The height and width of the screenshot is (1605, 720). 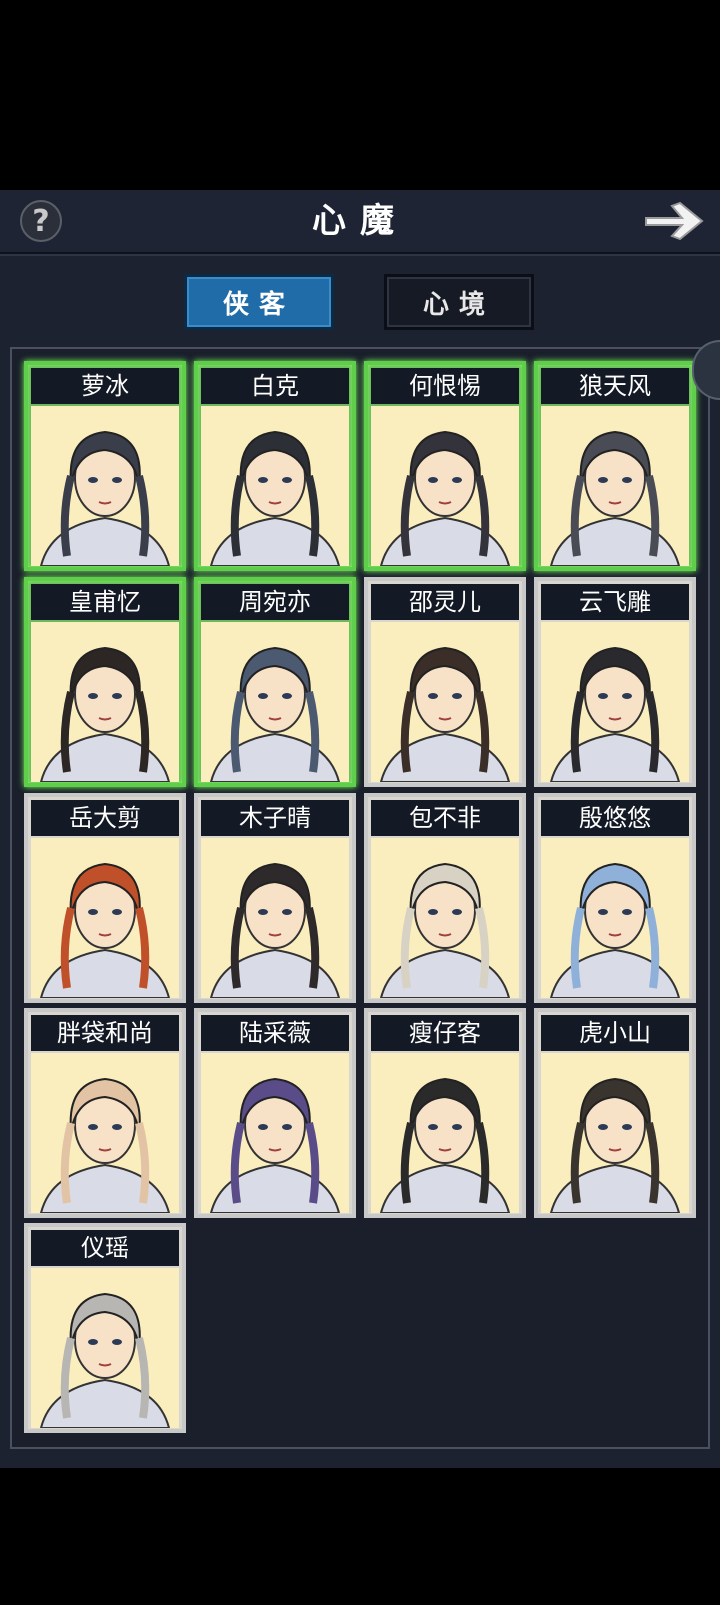 What do you see at coordinates (615, 602) in the screenshot?
I see `character-name: 云飞雕` at bounding box center [615, 602].